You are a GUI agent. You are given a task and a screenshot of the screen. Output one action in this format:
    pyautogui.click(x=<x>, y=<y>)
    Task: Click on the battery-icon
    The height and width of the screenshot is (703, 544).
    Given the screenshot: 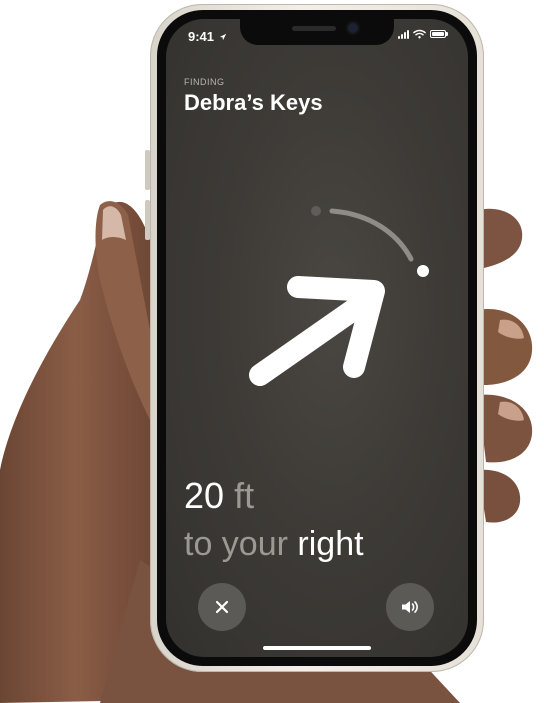 What is the action you would take?
    pyautogui.click(x=439, y=34)
    